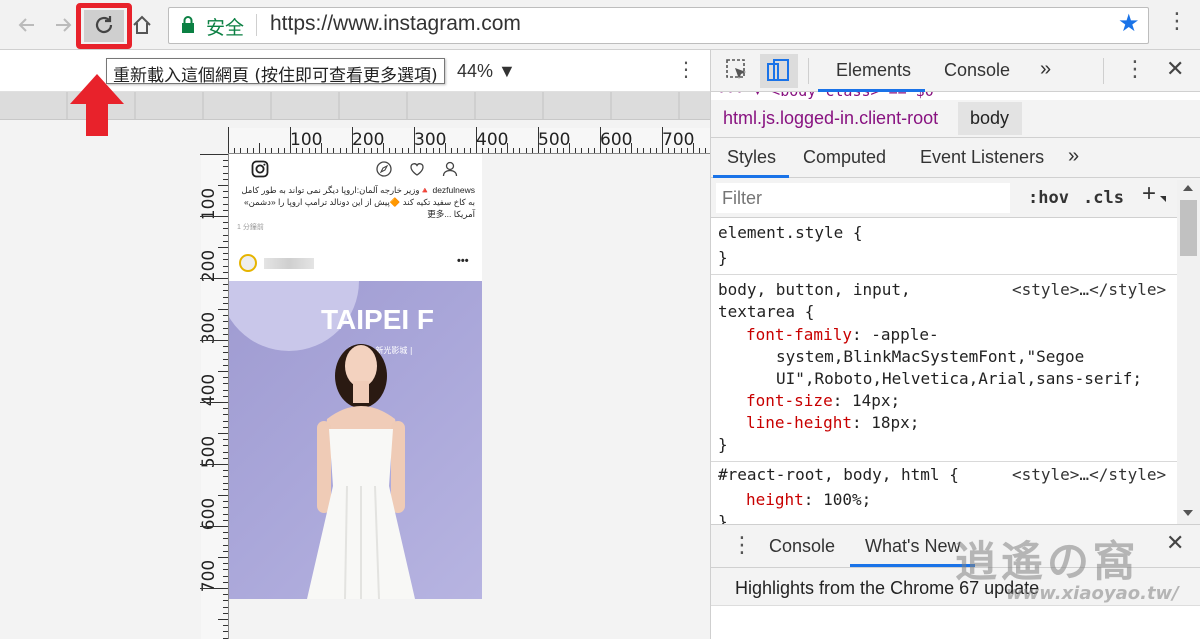 Image resolution: width=1200 pixels, height=639 pixels. Describe the element at coordinates (905, 334) in the screenshot. I see `css-property-value: -apple-` at that location.